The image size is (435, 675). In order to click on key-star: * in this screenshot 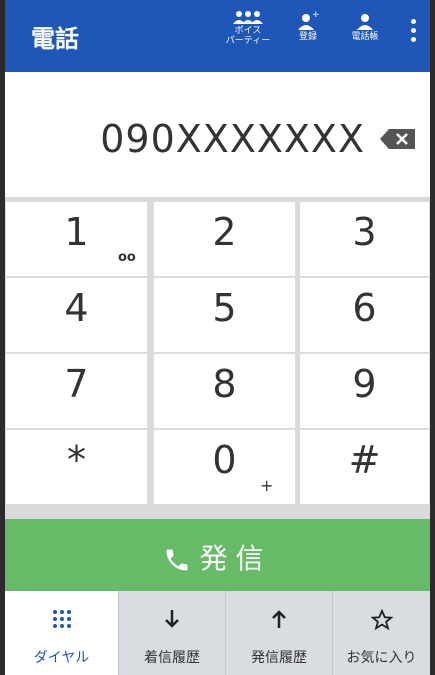, I will do `click(76, 467)`.